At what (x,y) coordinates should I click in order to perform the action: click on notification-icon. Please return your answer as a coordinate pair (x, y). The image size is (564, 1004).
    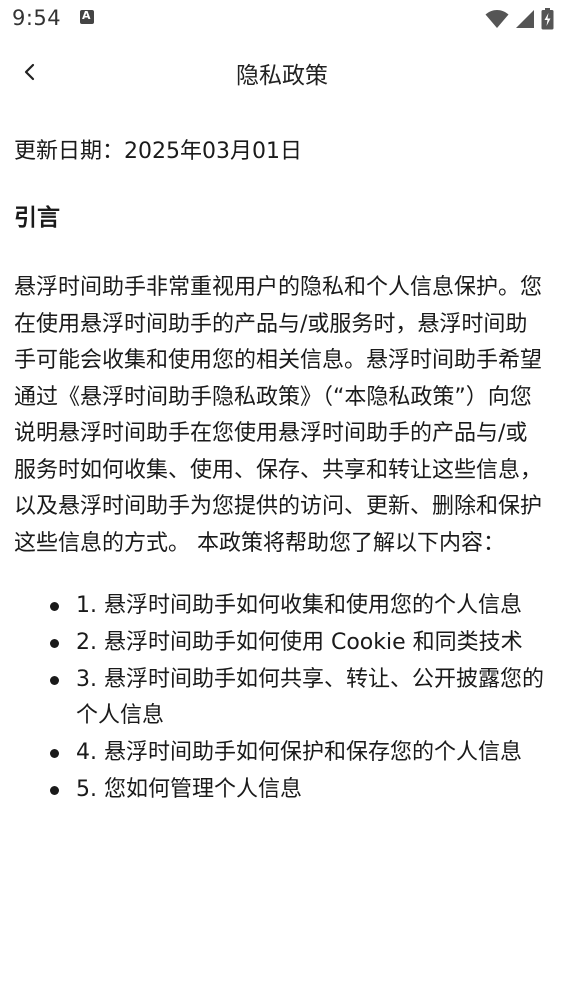
    Looking at the image, I should click on (87, 16).